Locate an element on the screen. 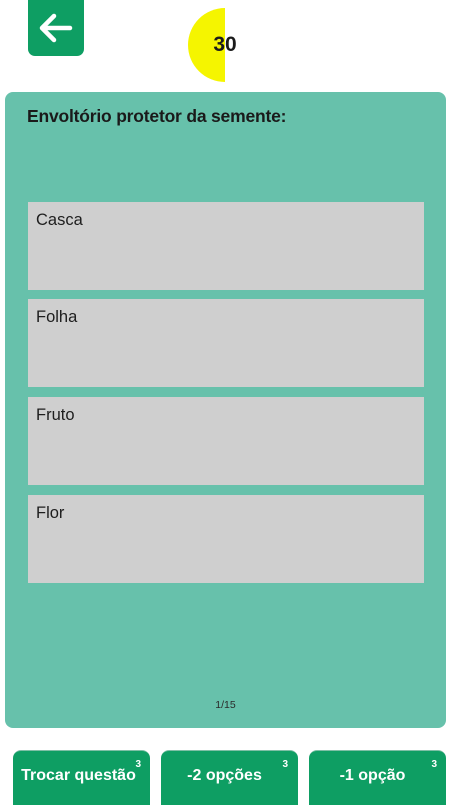 This screenshot has height=805, width=450. swap-question-button: Trocar questão 3 is located at coordinates (81, 777).